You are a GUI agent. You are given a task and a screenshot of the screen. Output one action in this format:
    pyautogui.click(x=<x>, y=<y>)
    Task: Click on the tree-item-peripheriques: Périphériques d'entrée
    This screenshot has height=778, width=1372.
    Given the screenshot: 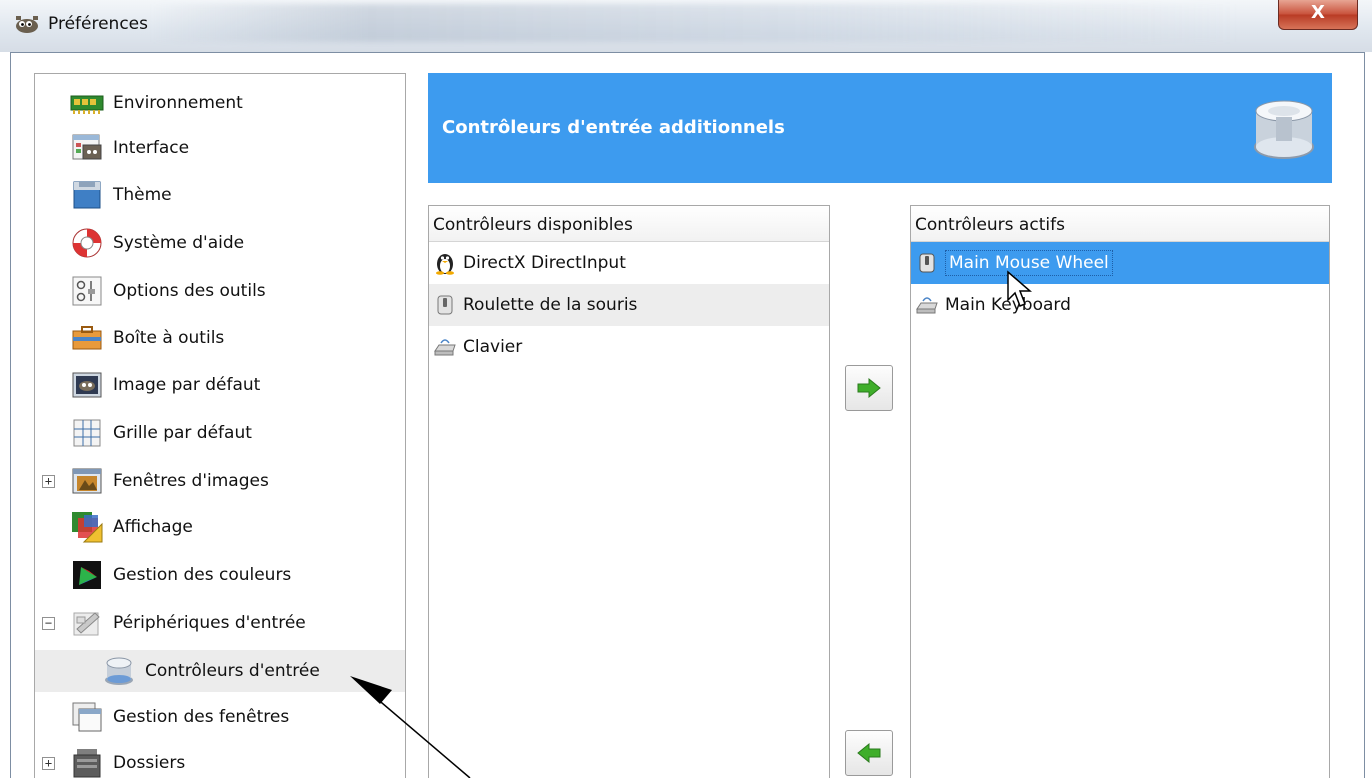 What is the action you would take?
    pyautogui.click(x=220, y=623)
    